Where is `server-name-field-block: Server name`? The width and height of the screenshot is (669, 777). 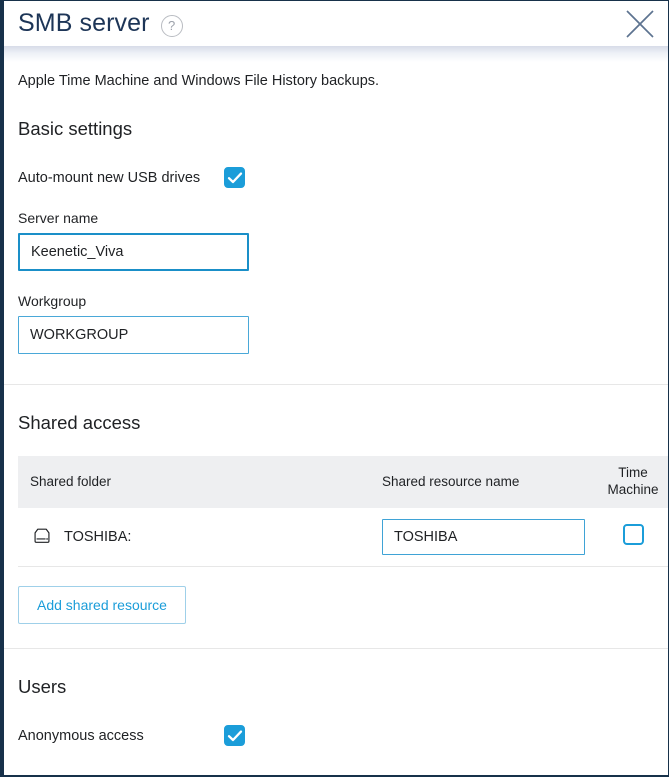
server-name-field-block: Server name is located at coordinates (336, 241).